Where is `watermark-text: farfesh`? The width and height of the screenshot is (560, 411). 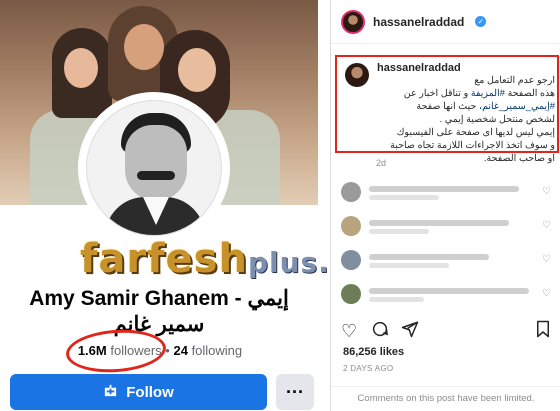
watermark-text: farfesh is located at coordinates (164, 259).